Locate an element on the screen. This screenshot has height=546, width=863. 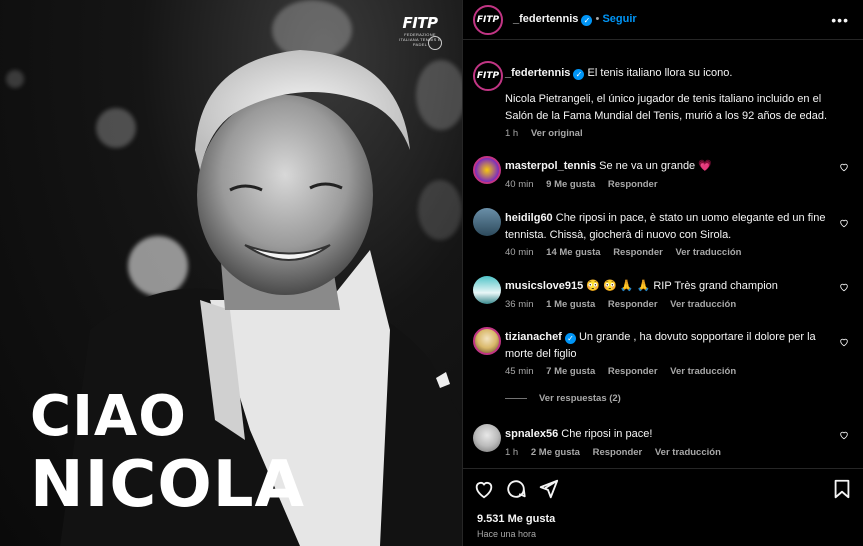
headline-line2: NICOLA is located at coordinates (168, 485).